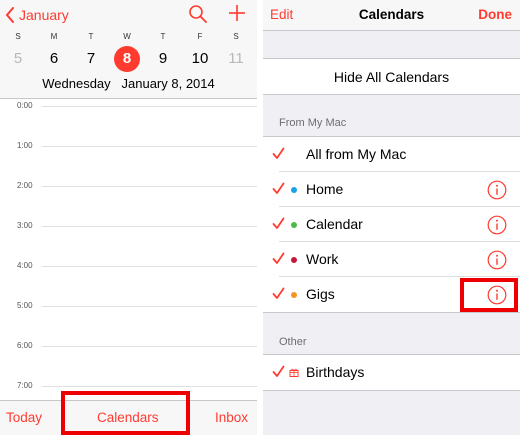 The image size is (520, 435). What do you see at coordinates (237, 13) in the screenshot?
I see `add-event-icon` at bounding box center [237, 13].